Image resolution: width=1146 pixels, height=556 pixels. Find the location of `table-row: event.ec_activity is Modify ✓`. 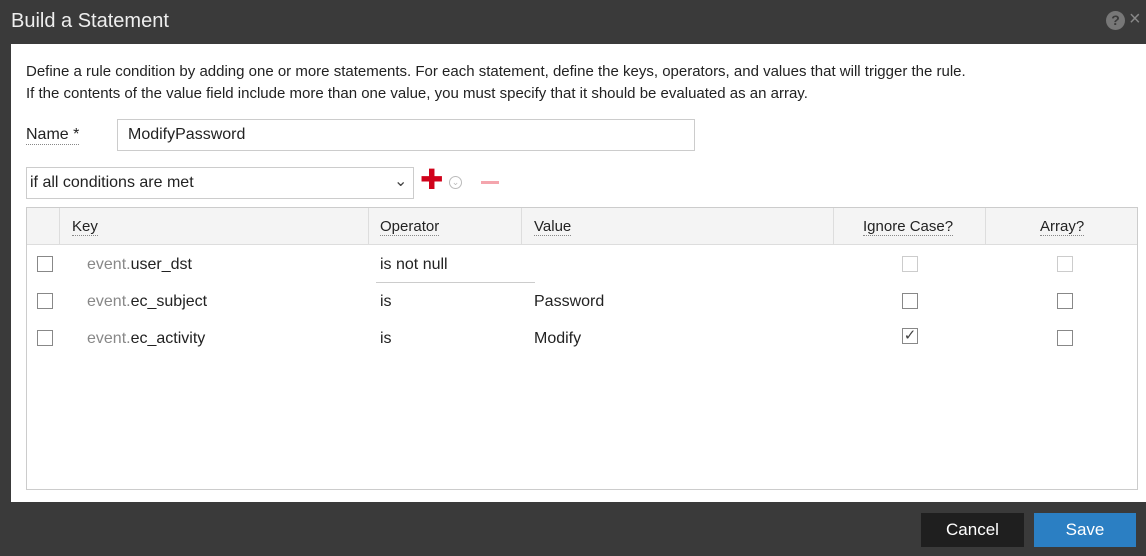

table-row: event.ec_activity is Modify ✓ is located at coordinates (582, 338).